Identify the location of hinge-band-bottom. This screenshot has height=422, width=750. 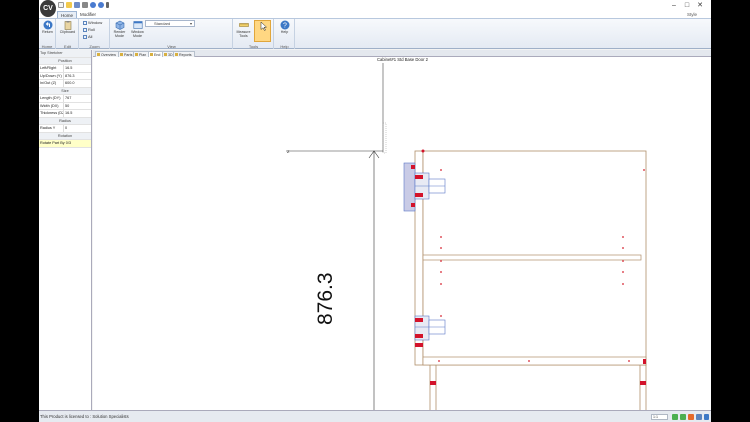
(419, 320).